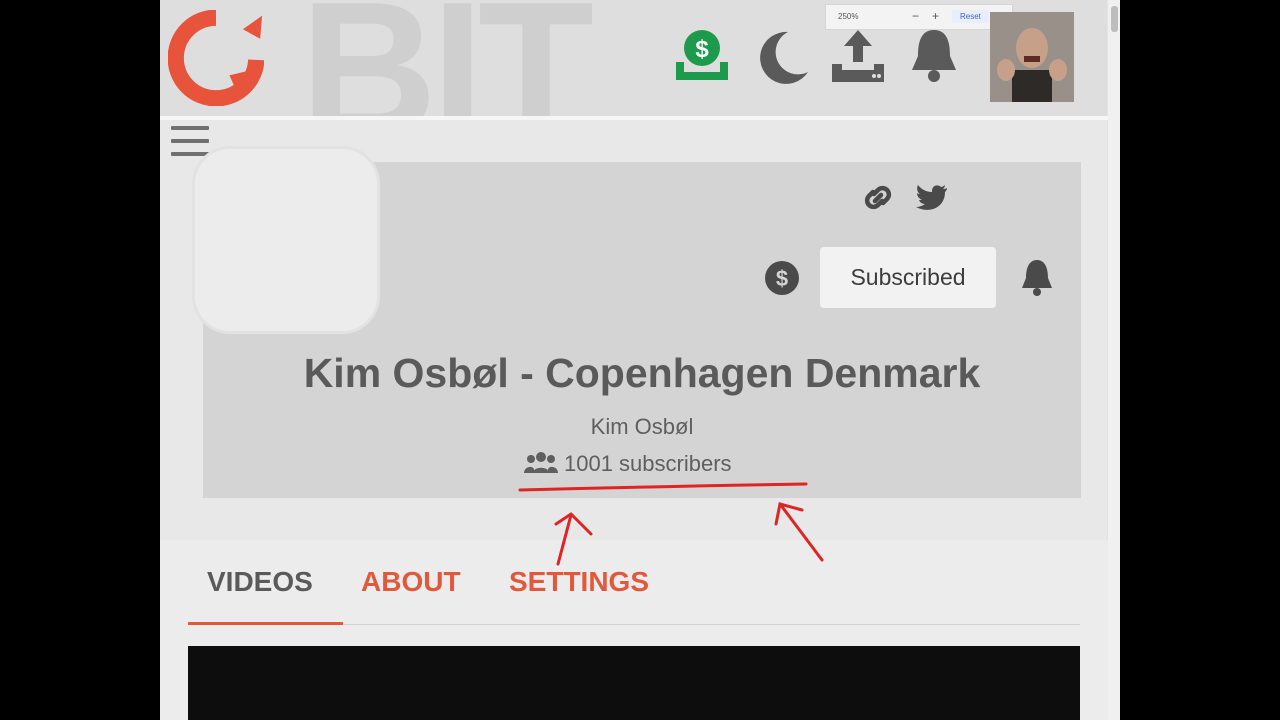 The width and height of the screenshot is (1280, 720). I want to click on bell-icon, so click(1037, 278).